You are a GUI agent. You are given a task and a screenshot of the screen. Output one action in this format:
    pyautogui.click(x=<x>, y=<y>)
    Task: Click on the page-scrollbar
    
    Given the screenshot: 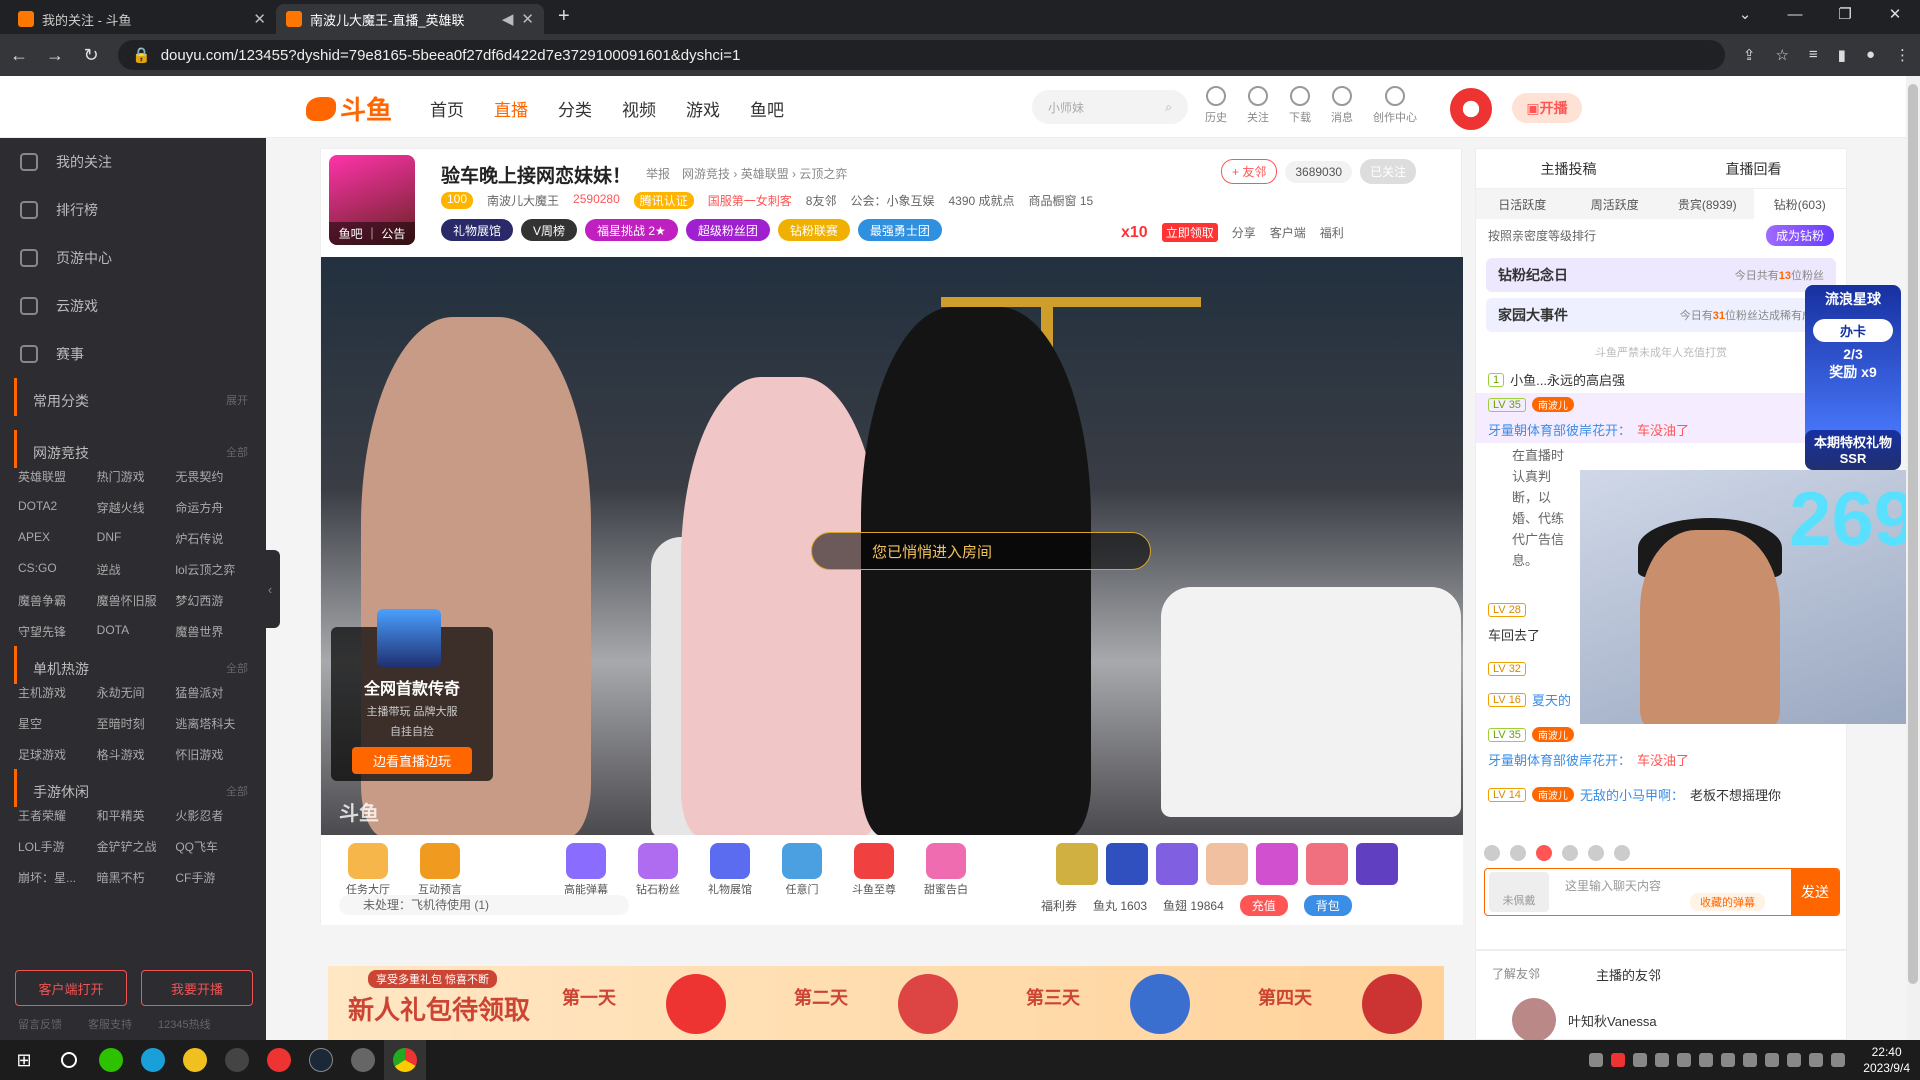 What is the action you would take?
    pyautogui.click(x=1913, y=558)
    